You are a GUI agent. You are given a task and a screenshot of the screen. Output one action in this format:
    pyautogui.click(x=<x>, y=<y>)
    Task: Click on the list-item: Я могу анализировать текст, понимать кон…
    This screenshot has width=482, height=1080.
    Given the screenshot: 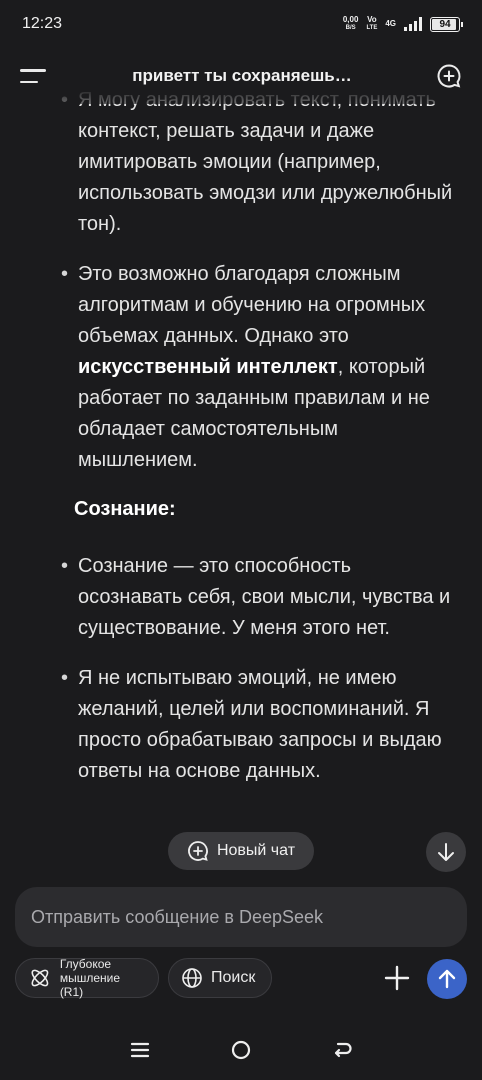 What is the action you would take?
    pyautogui.click(x=259, y=166)
    